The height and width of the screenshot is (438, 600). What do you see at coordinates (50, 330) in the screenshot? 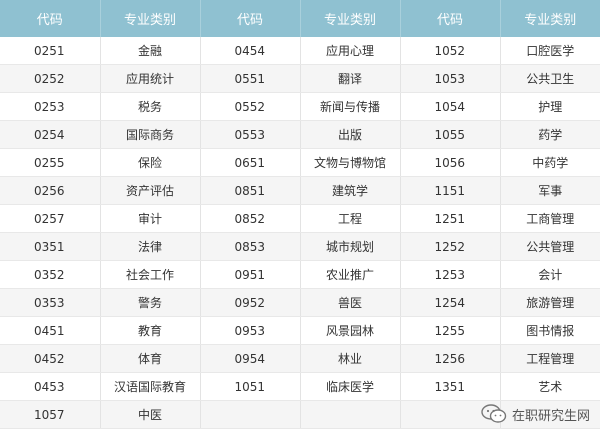
I see `code-cell: 0451` at bounding box center [50, 330].